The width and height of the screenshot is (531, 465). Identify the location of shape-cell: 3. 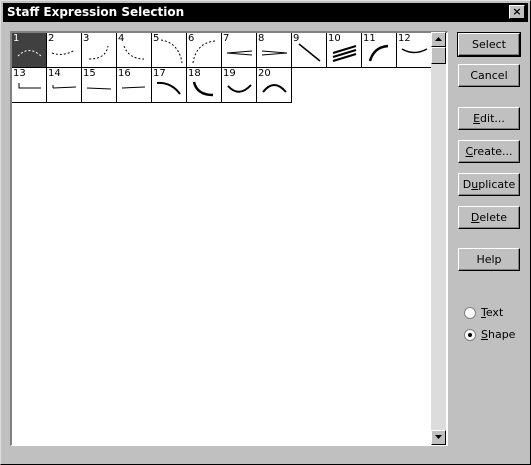
(99, 50).